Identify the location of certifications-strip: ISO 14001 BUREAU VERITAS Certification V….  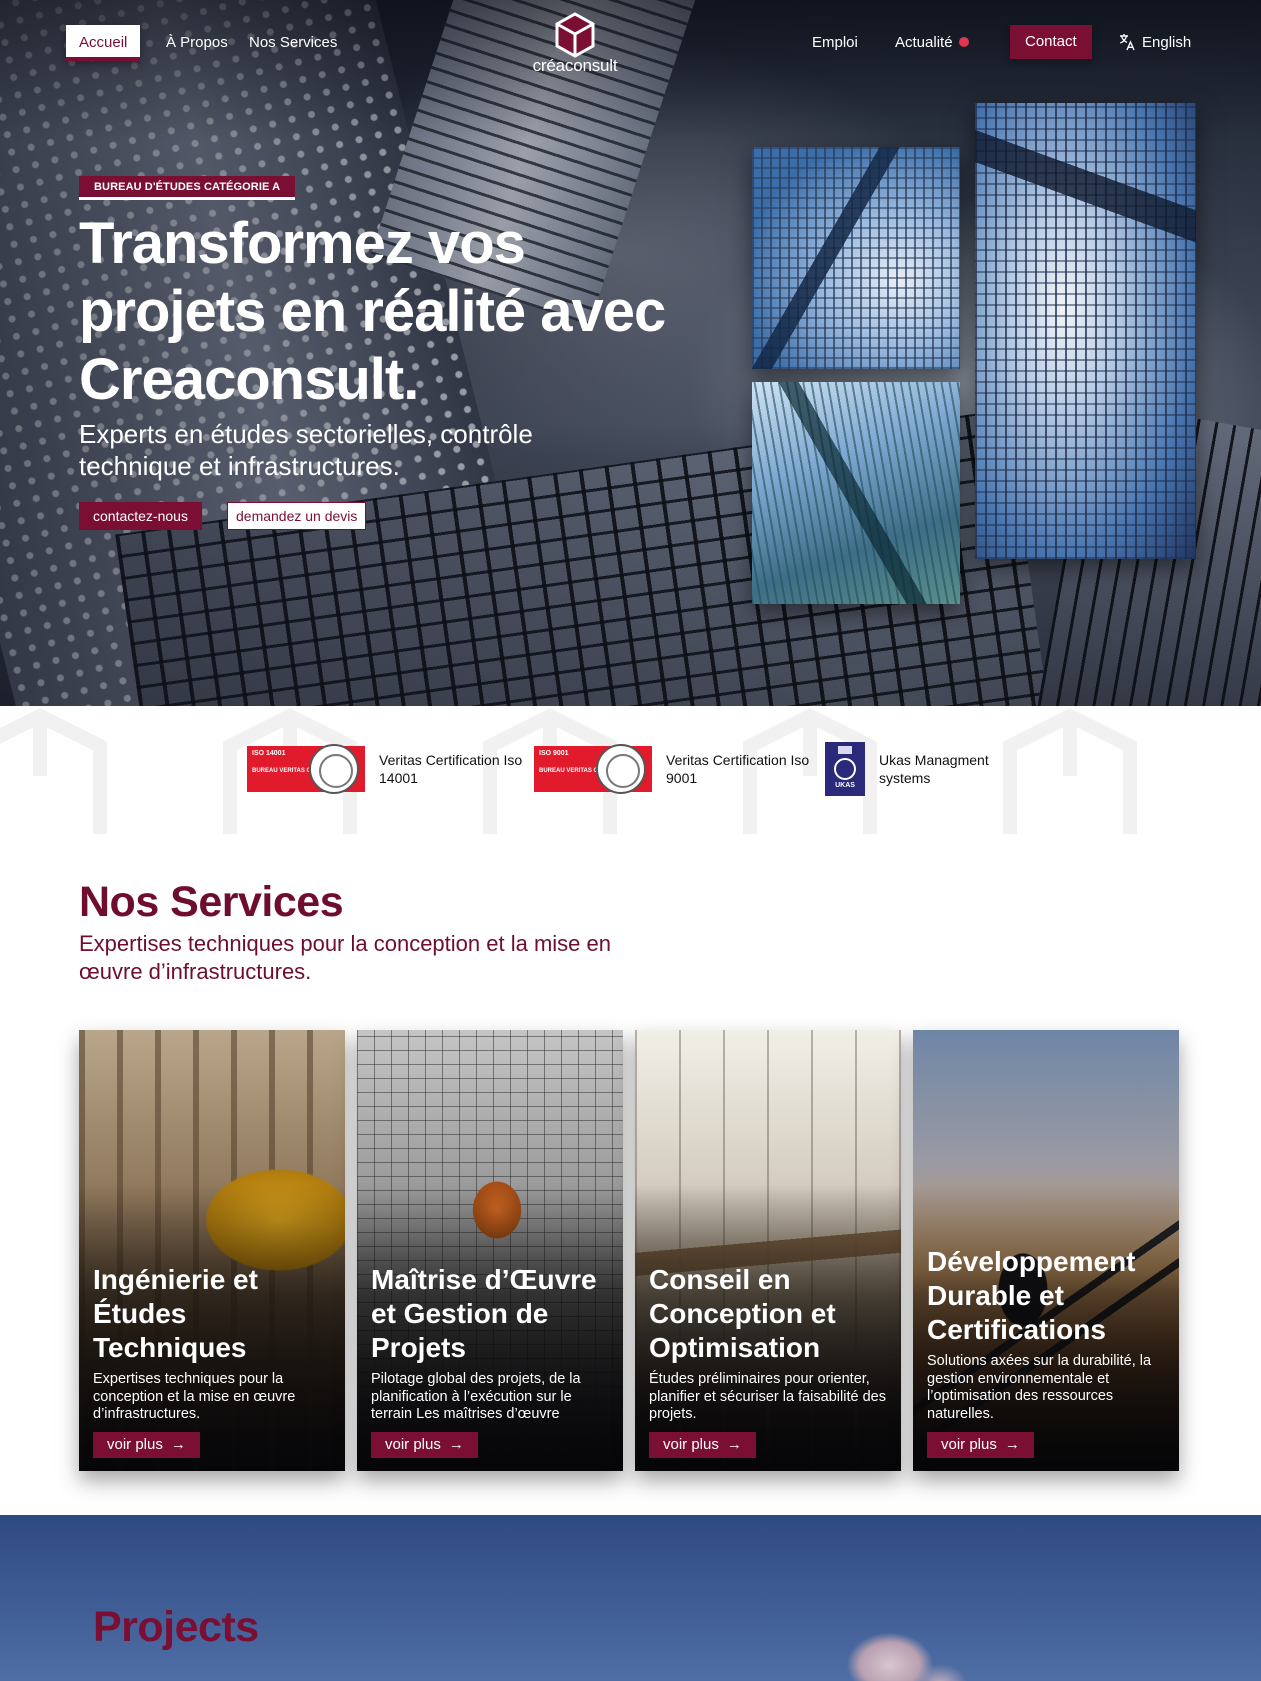
(630, 770).